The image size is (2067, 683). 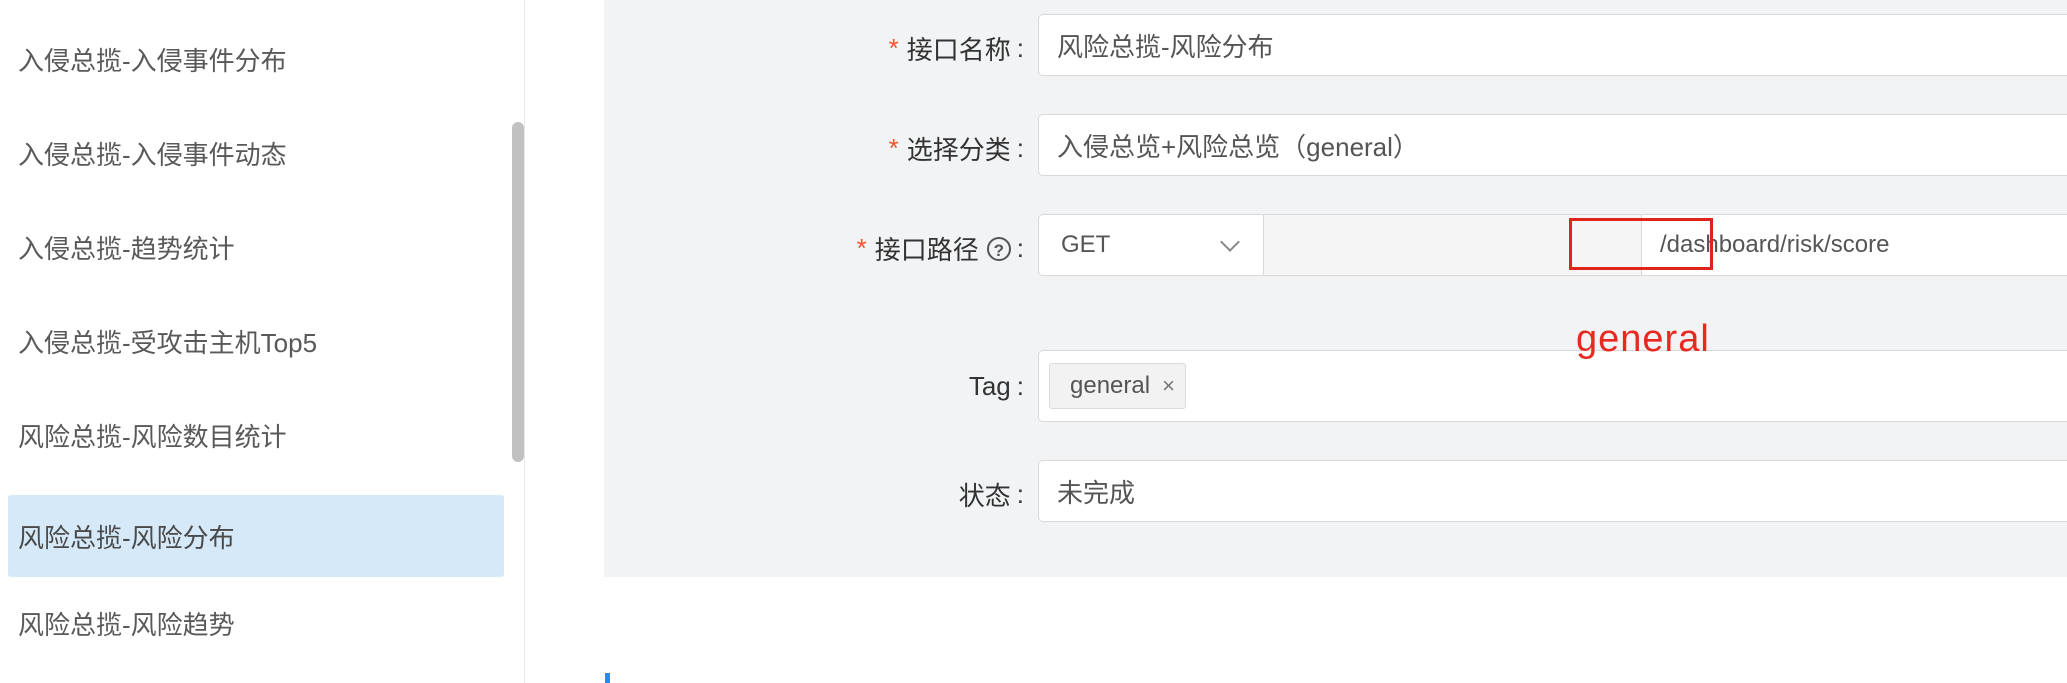 I want to click on sidebar-item: 风险总揽-风险趋势, so click(x=256, y=623).